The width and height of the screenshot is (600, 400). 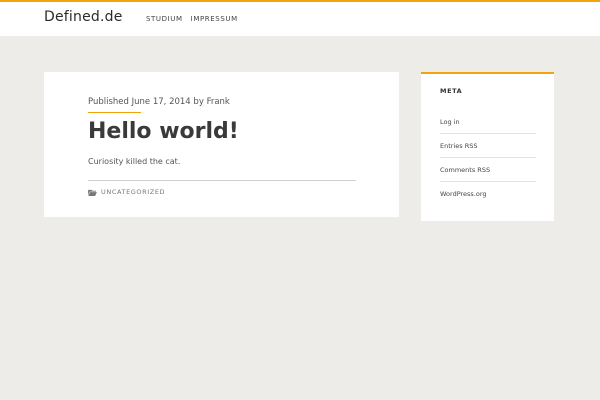 I want to click on category-link: UNCATEGORIZED, so click(x=133, y=192).